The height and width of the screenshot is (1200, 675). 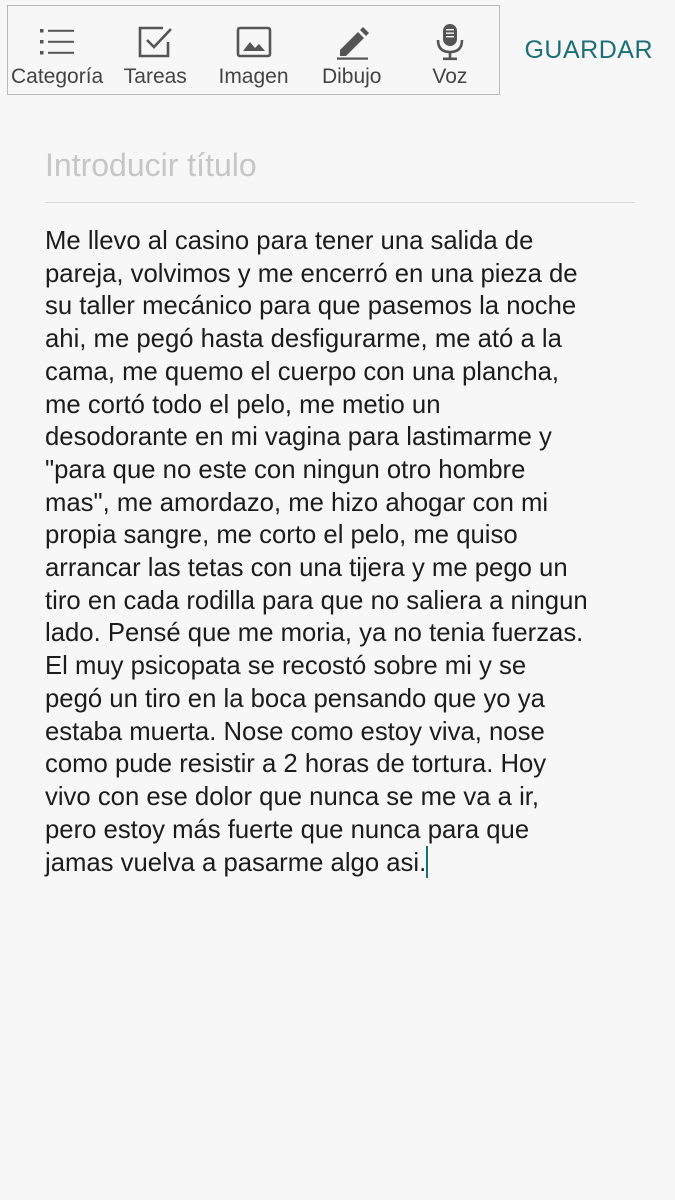 I want to click on category-button: Categoría, so click(x=57, y=50).